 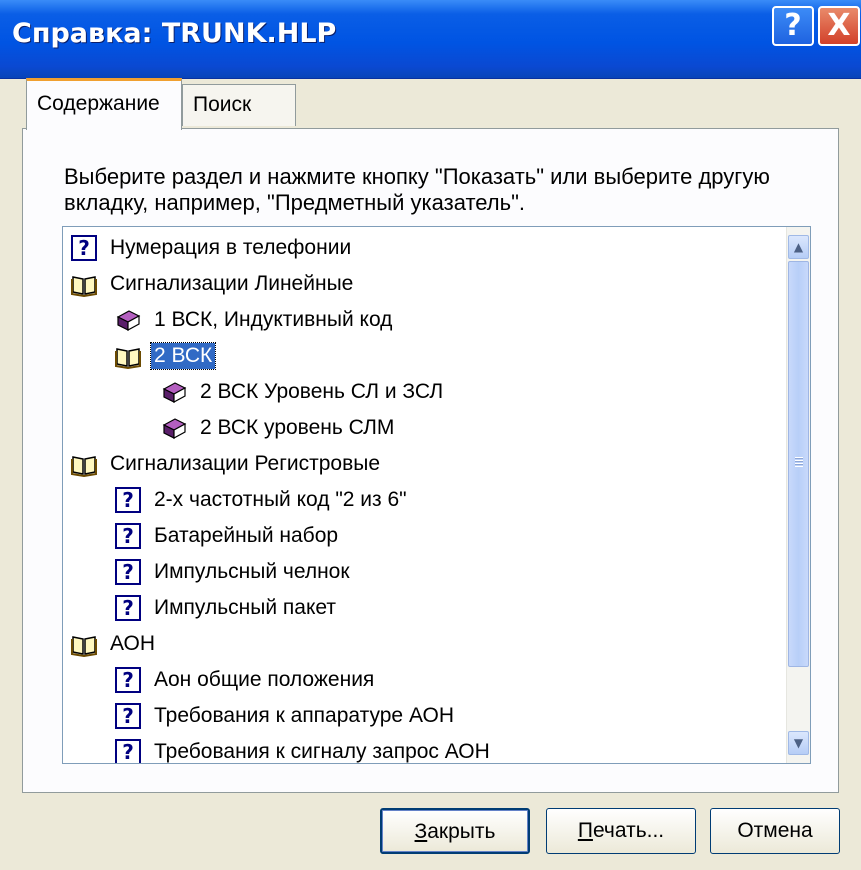 I want to click on window-title: Справка: TRUNK.HLP, so click(x=174, y=33).